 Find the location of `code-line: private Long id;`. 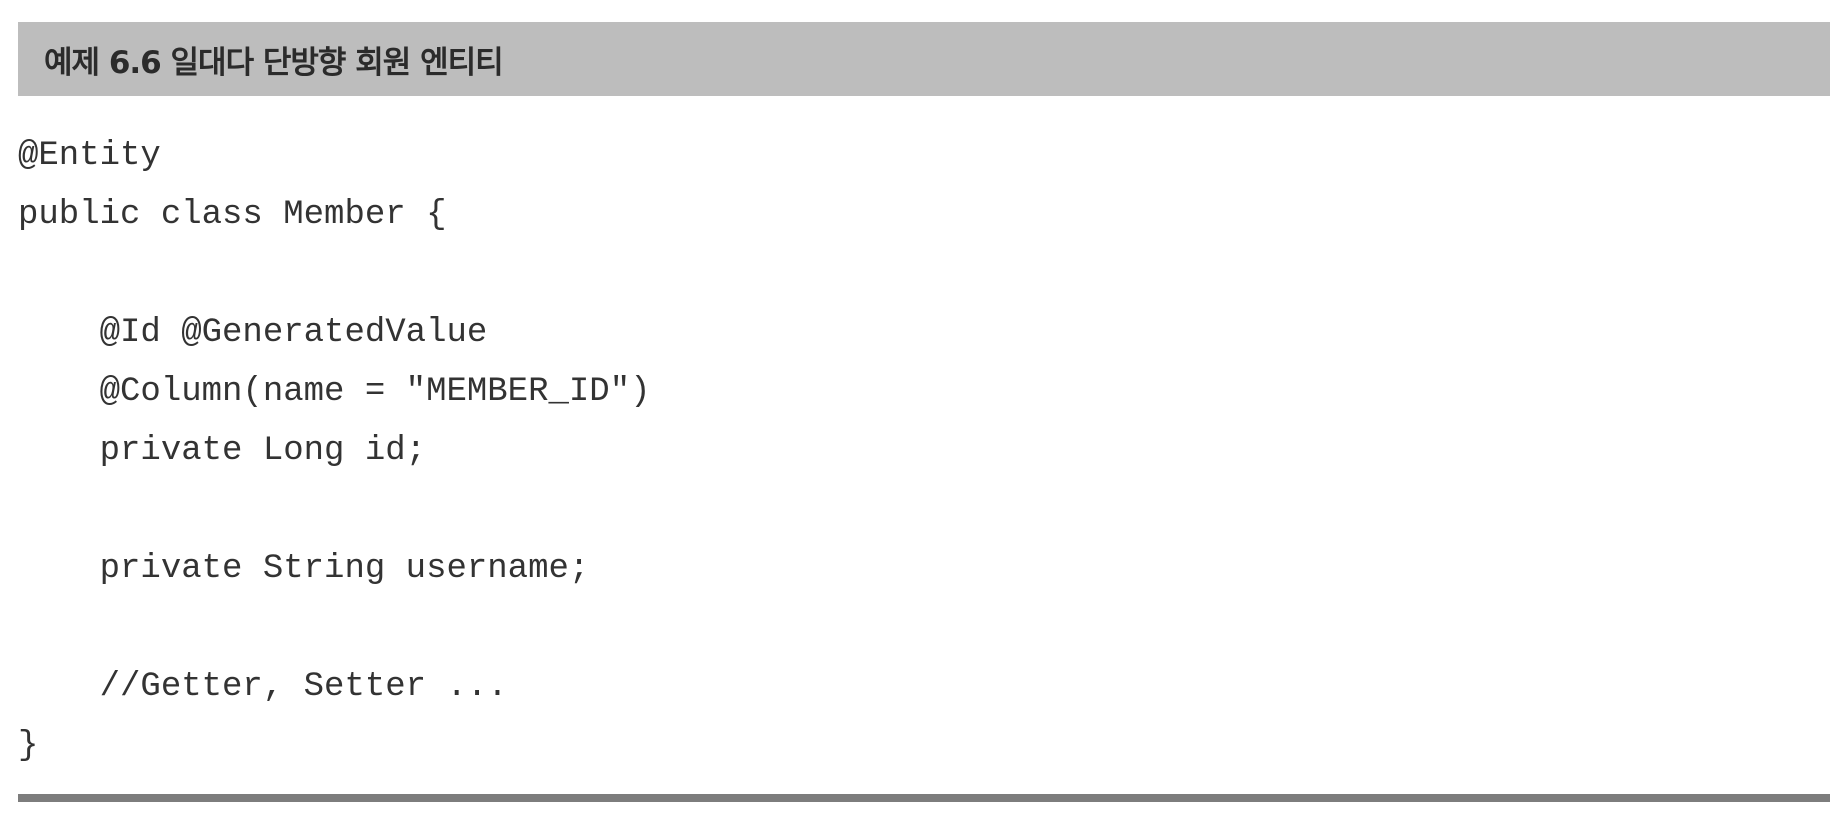

code-line: private Long id; is located at coordinates (222, 451).